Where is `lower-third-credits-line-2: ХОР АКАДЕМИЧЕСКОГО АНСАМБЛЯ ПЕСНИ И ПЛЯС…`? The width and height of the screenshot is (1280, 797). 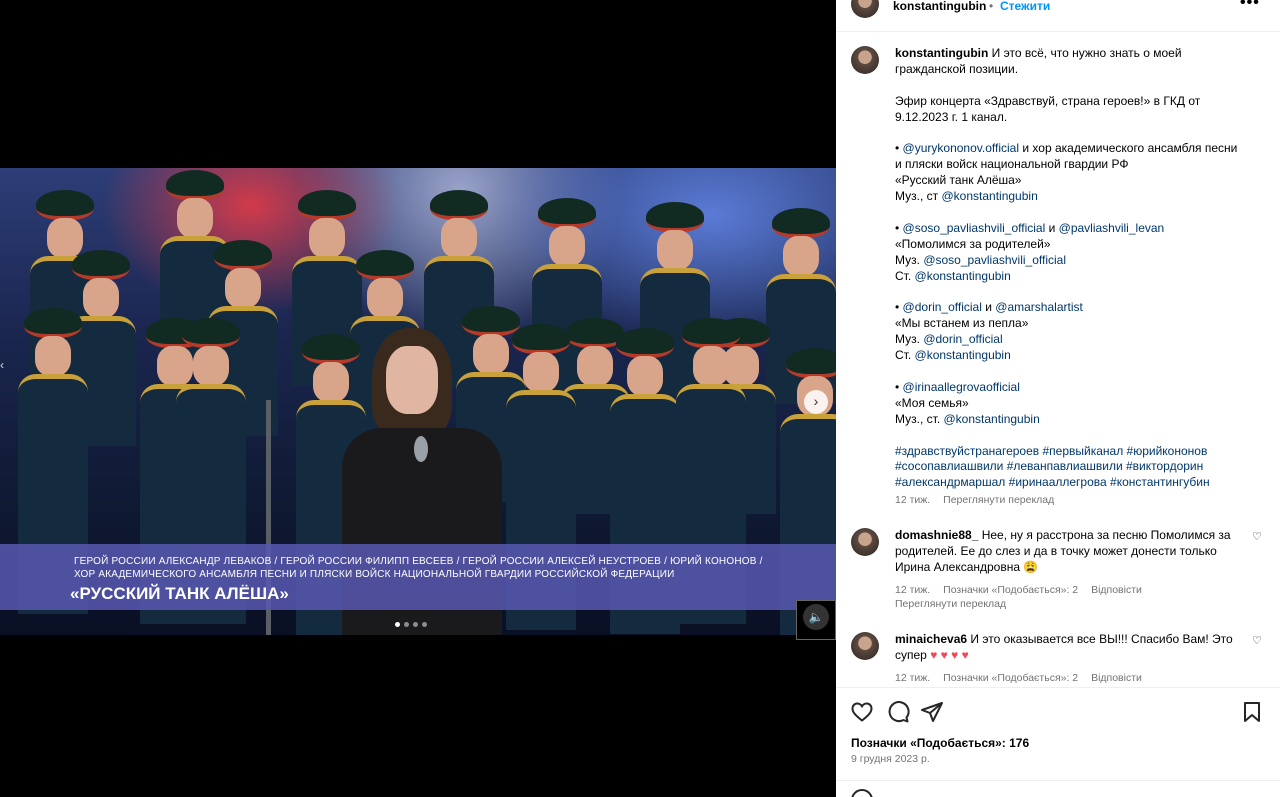 lower-third-credits-line-2: ХОР АКАДЕМИЧЕСКОГО АНСАМБЛЯ ПЕСНИ И ПЛЯС… is located at coordinates (374, 574).